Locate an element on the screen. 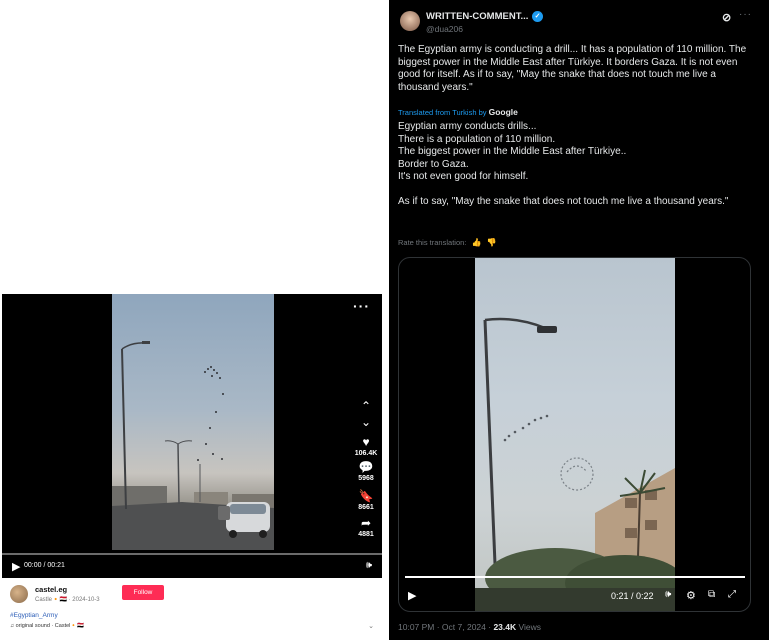 This screenshot has height=640, width=769. verified-badge-icon: ✓ is located at coordinates (537, 16).